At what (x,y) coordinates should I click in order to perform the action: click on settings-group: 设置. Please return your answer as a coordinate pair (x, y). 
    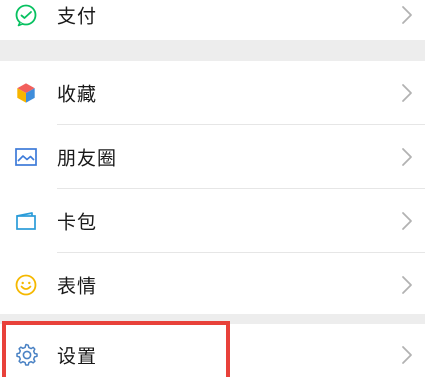
    Looking at the image, I should click on (212, 350).